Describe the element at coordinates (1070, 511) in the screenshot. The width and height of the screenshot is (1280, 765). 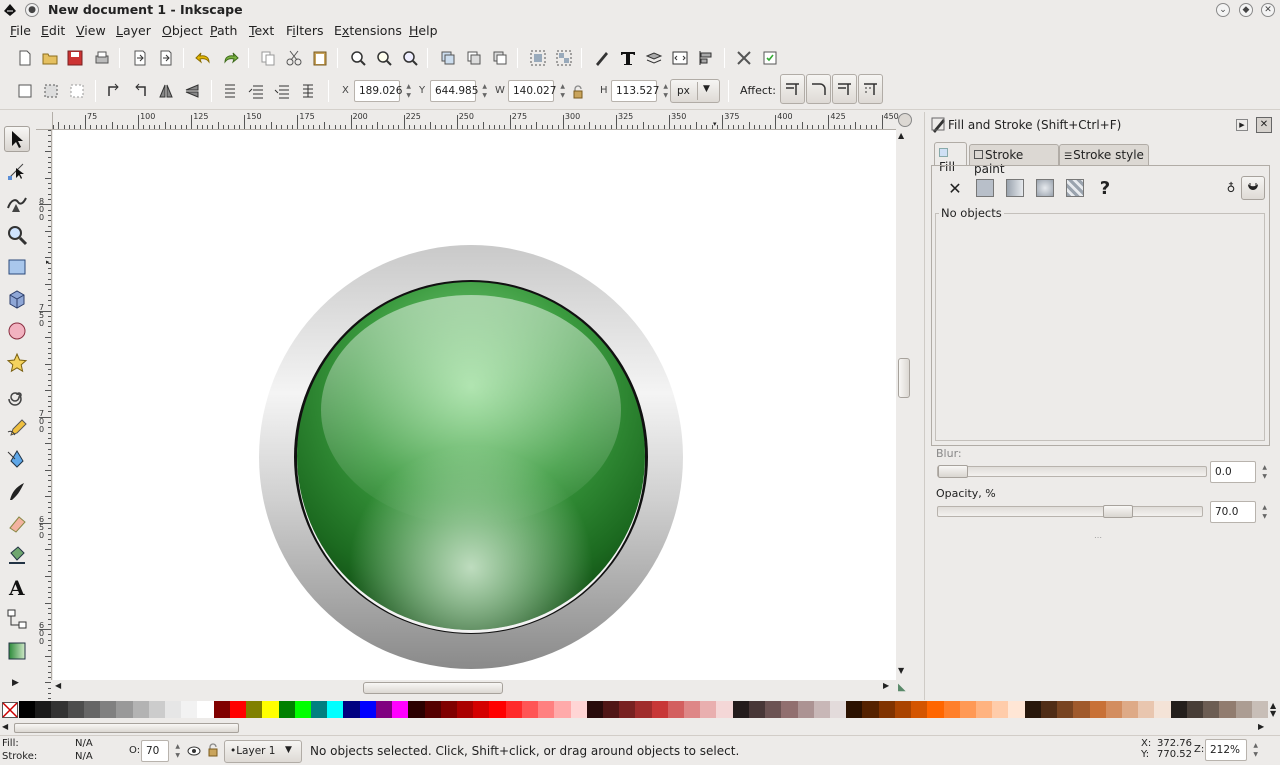
I see `opacity-slider` at that location.